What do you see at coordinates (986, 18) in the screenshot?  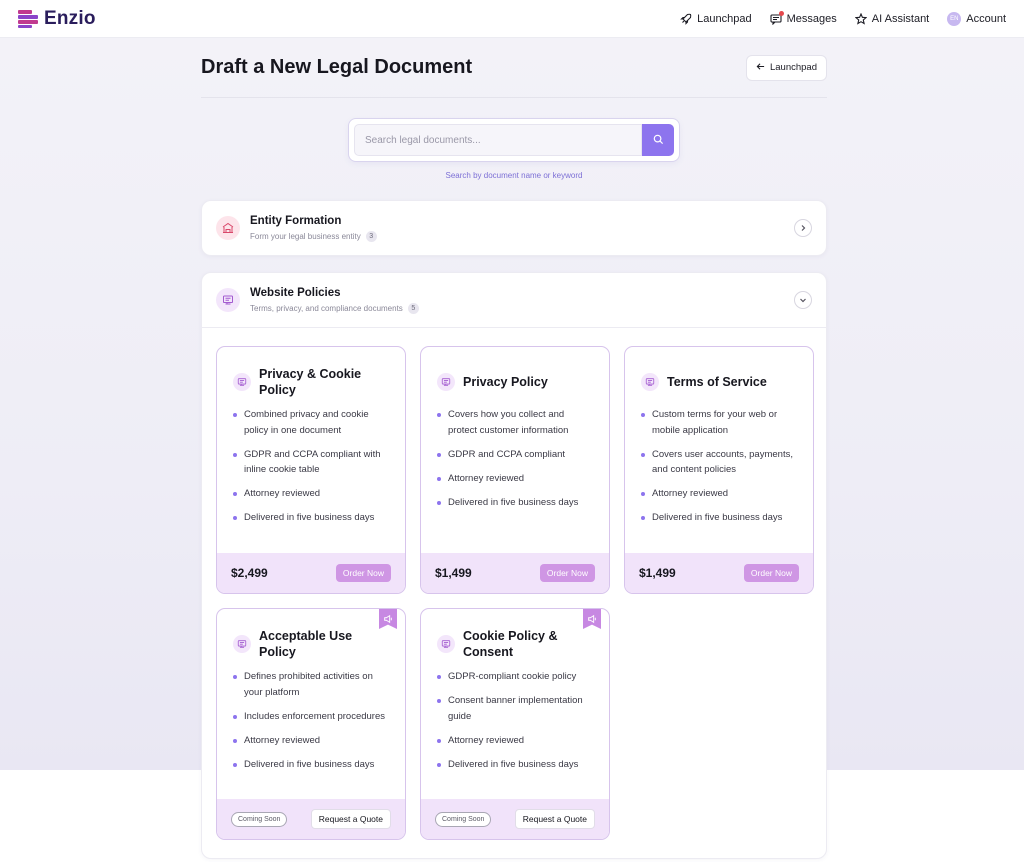 I see `nav-account-label: Account` at bounding box center [986, 18].